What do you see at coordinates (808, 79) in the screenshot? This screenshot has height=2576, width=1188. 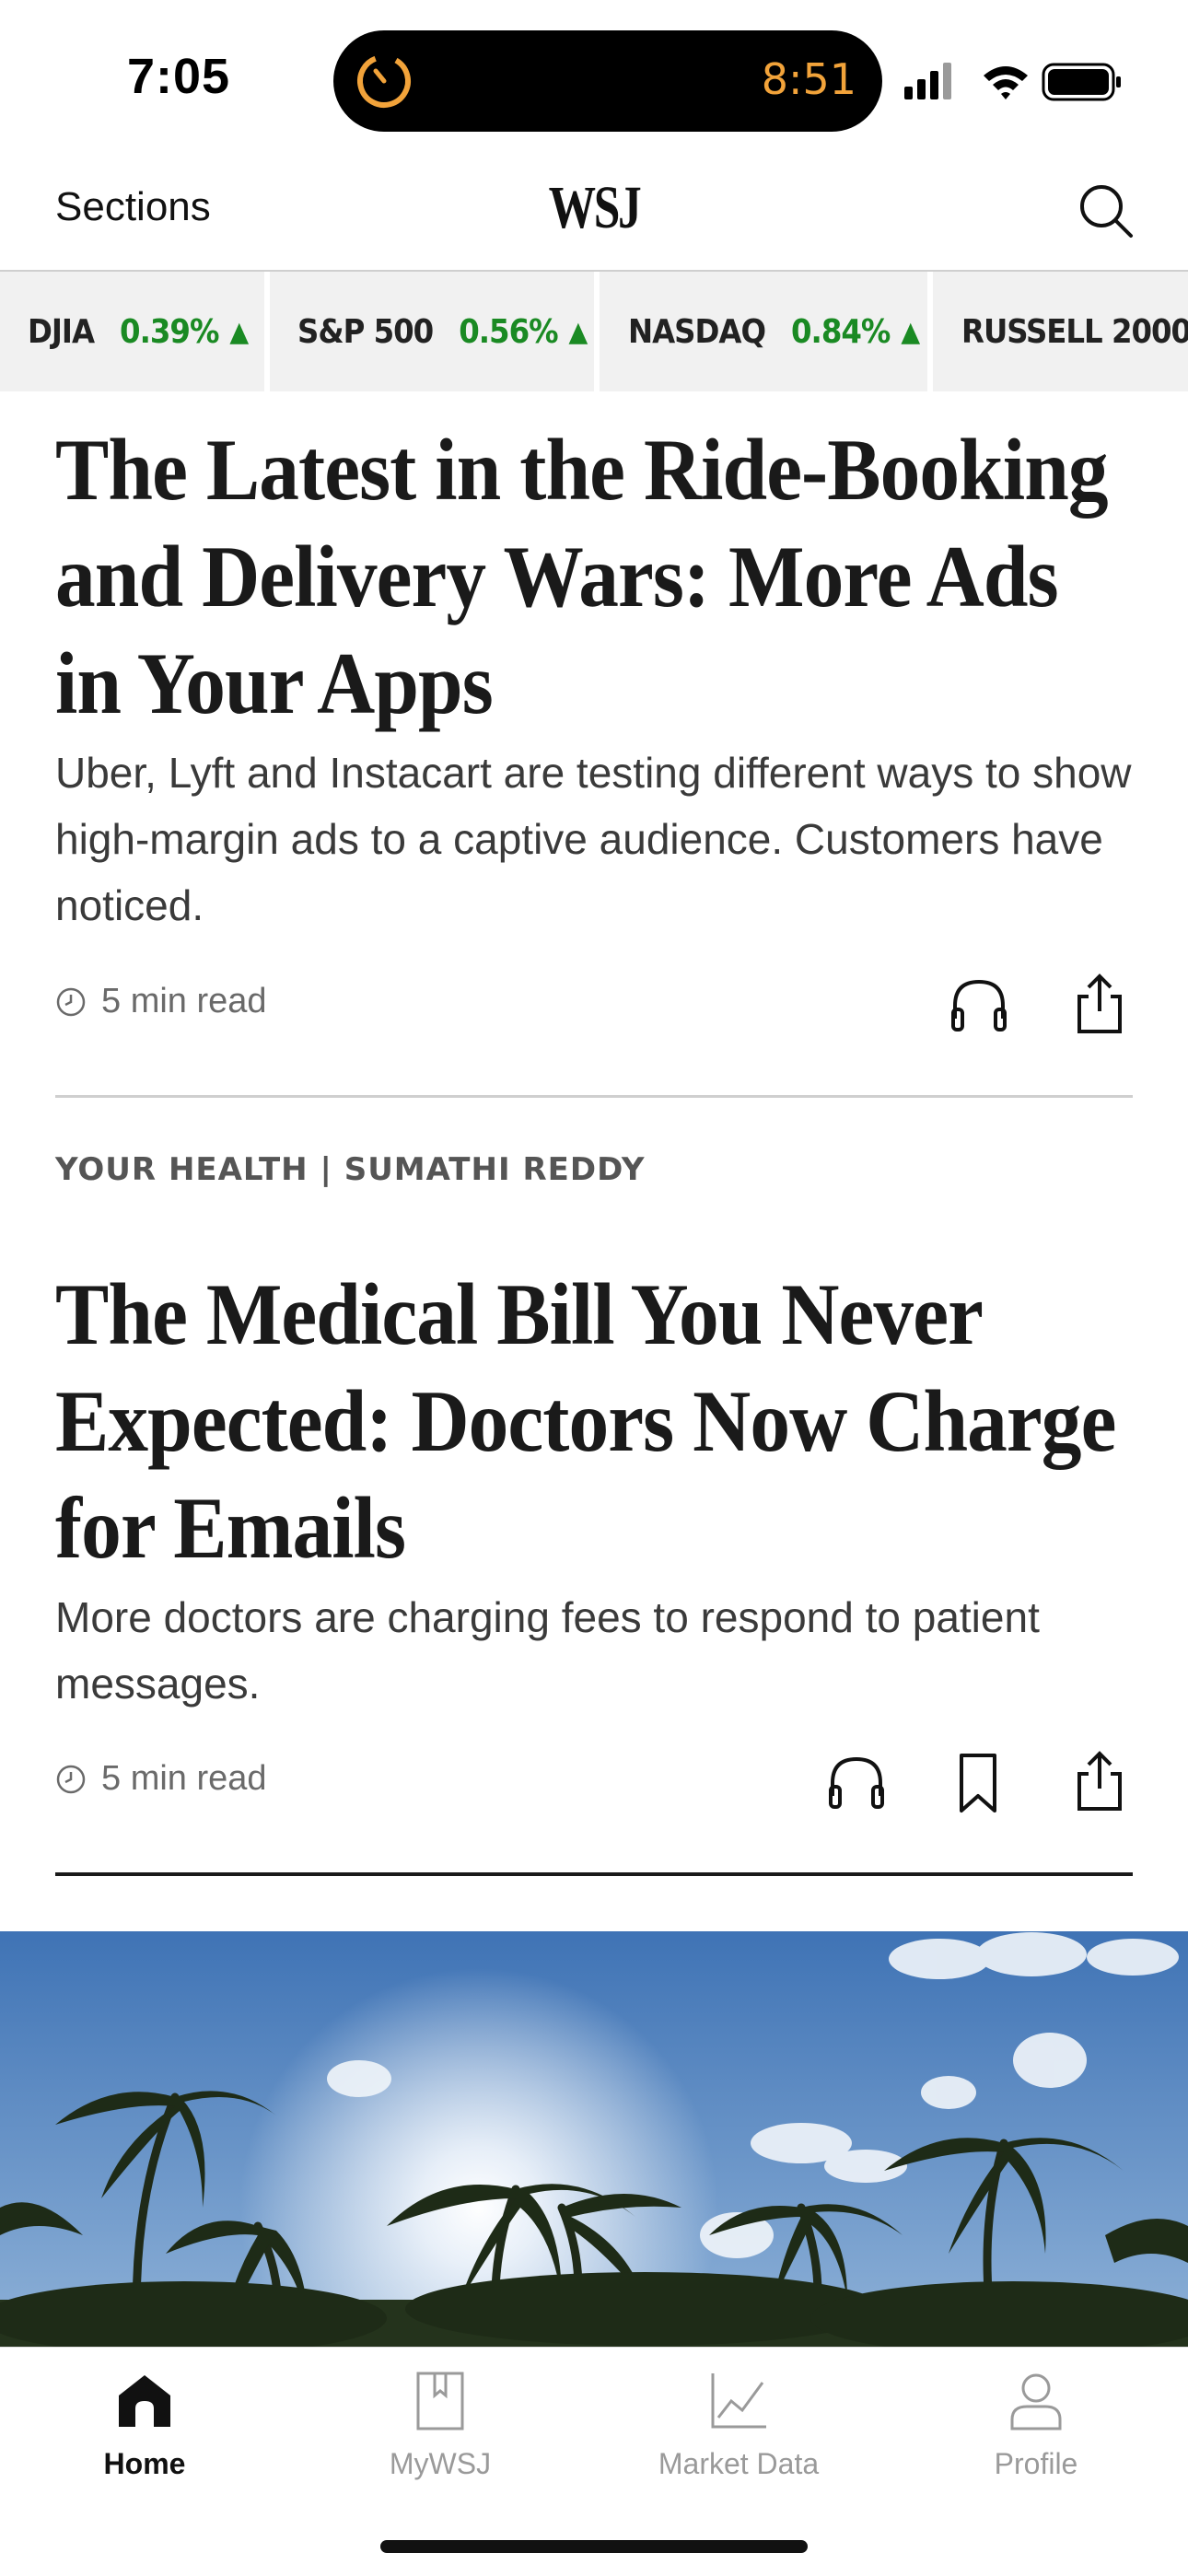 I see `timer-time: 8:51` at bounding box center [808, 79].